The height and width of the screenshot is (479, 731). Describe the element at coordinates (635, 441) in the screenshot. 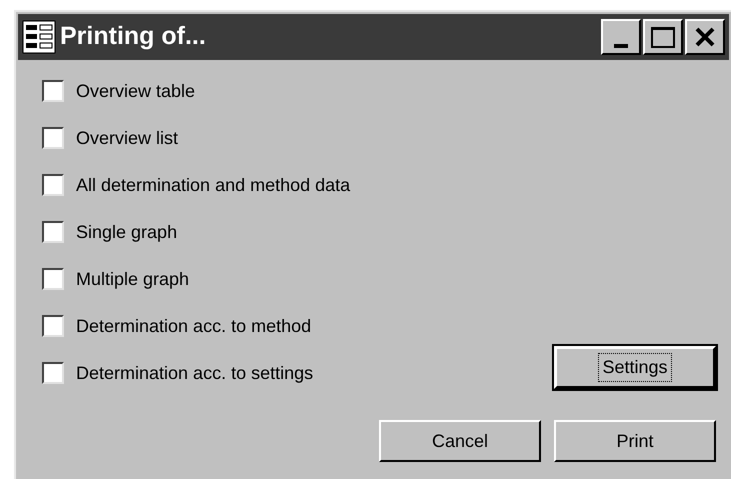

I see `dialog-button: Print` at that location.